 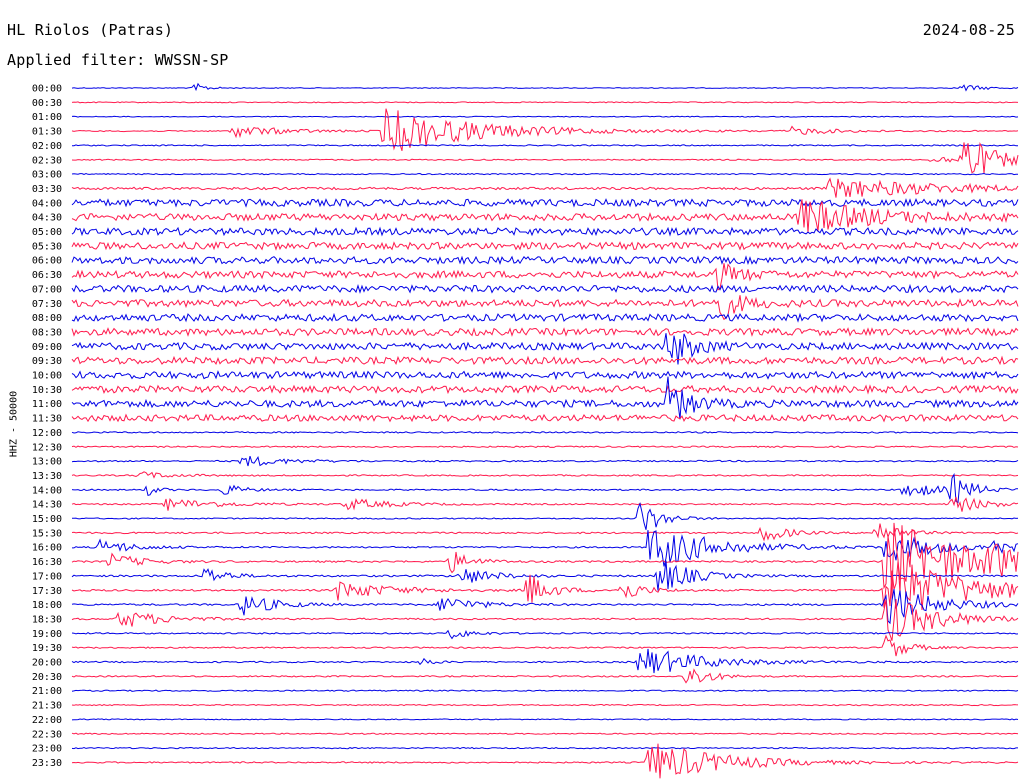 I want to click on time-tick-label: 19:30, so click(x=47, y=648).